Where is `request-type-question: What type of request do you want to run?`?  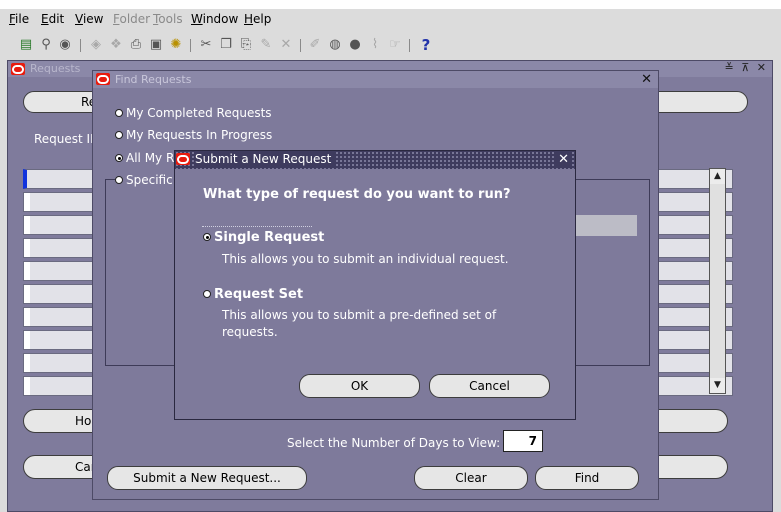 request-type-question: What type of request do you want to run? is located at coordinates (357, 194).